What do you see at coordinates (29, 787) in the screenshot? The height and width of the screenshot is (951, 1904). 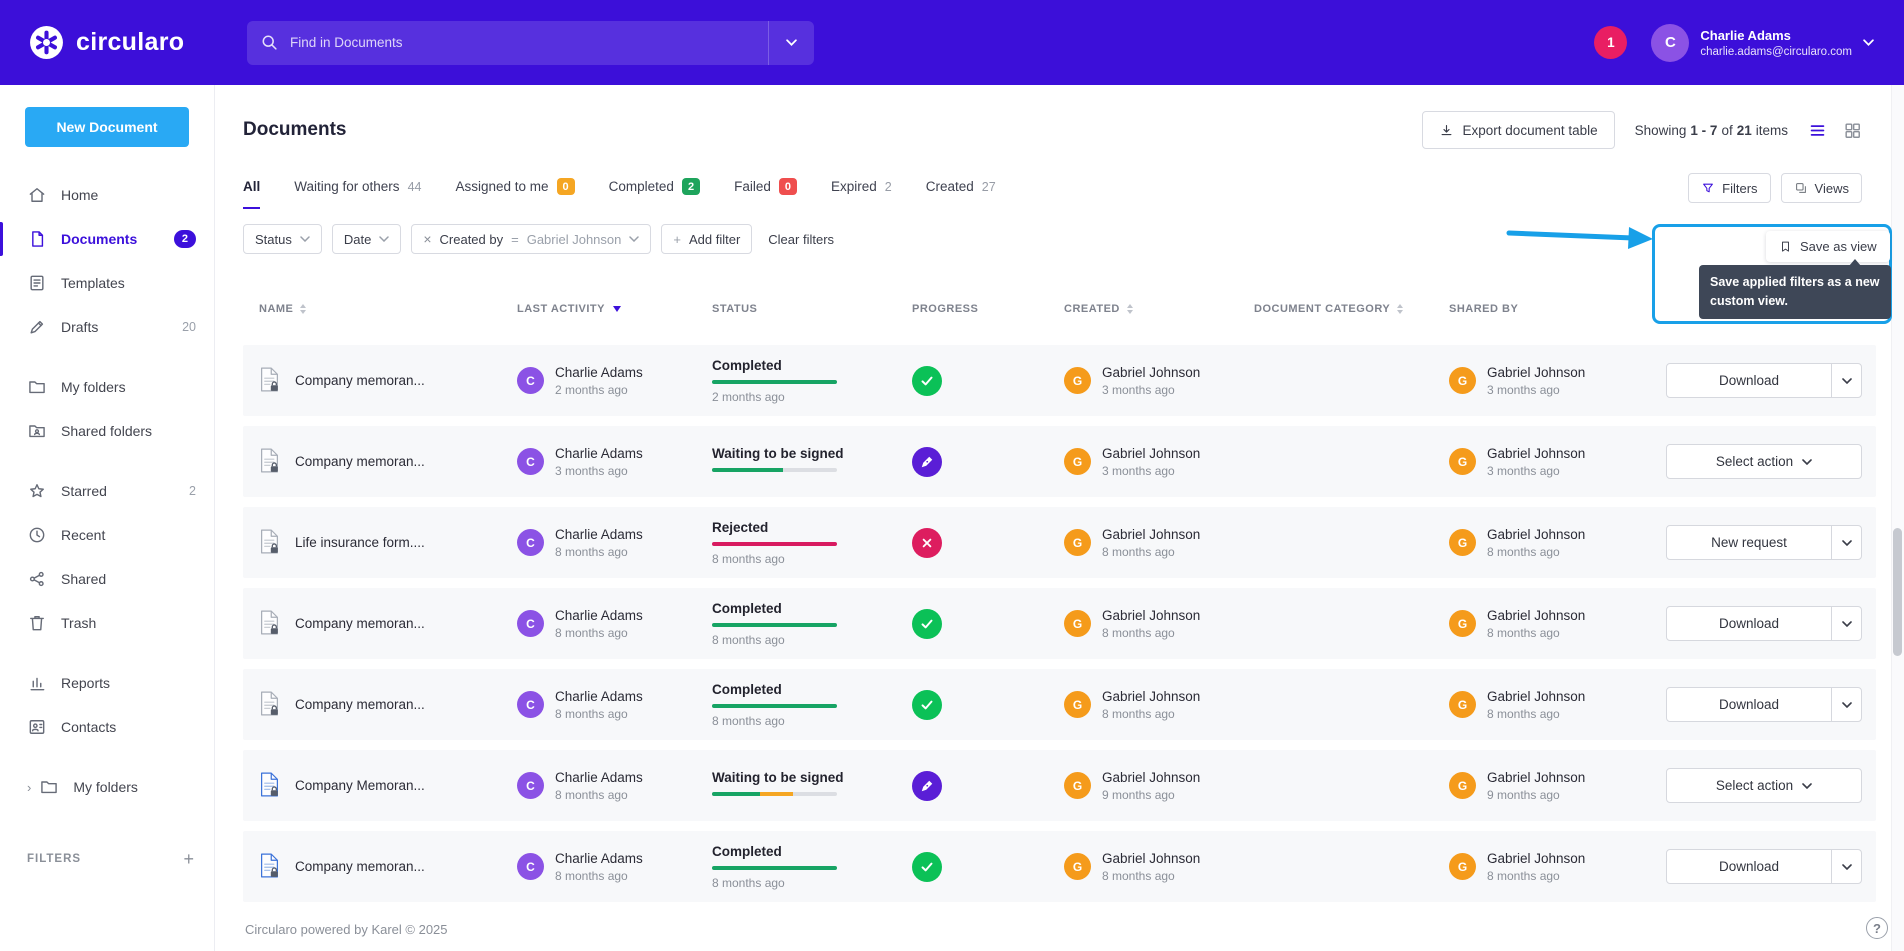 I see `expand-chevron-icon: ›` at bounding box center [29, 787].